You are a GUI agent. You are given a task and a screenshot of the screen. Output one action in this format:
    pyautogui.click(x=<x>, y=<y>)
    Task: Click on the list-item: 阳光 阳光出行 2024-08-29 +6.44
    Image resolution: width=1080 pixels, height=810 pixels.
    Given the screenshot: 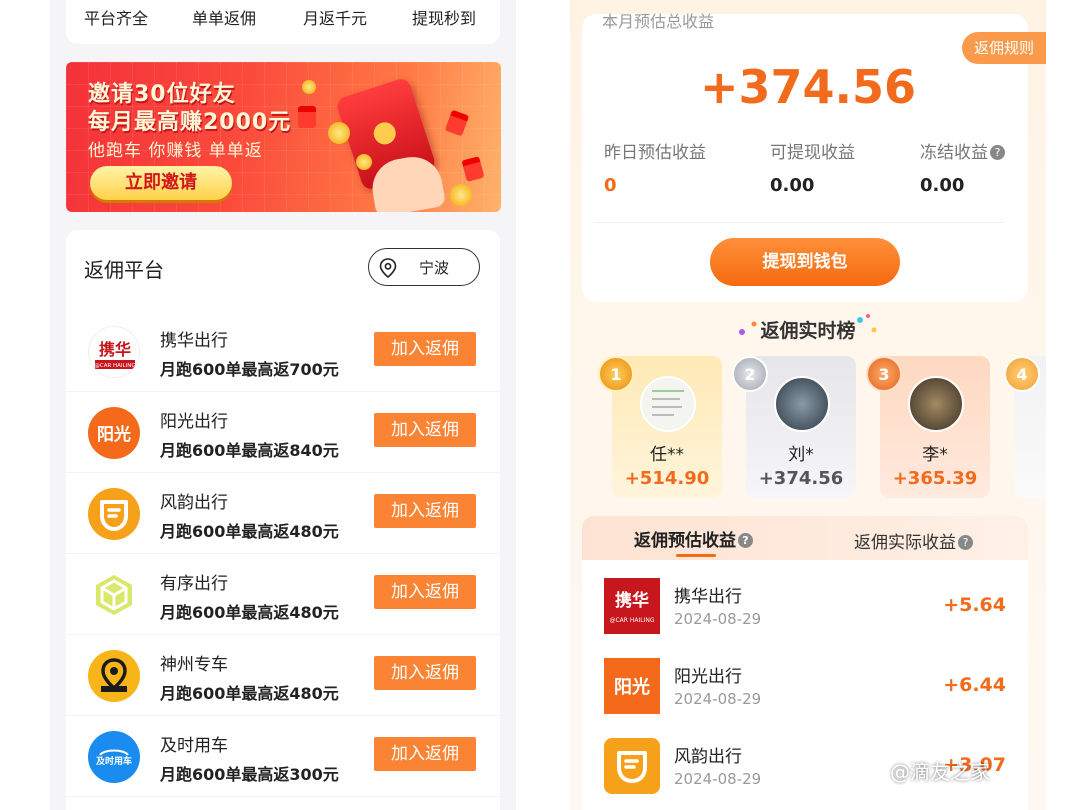 What is the action you would take?
    pyautogui.click(x=805, y=680)
    